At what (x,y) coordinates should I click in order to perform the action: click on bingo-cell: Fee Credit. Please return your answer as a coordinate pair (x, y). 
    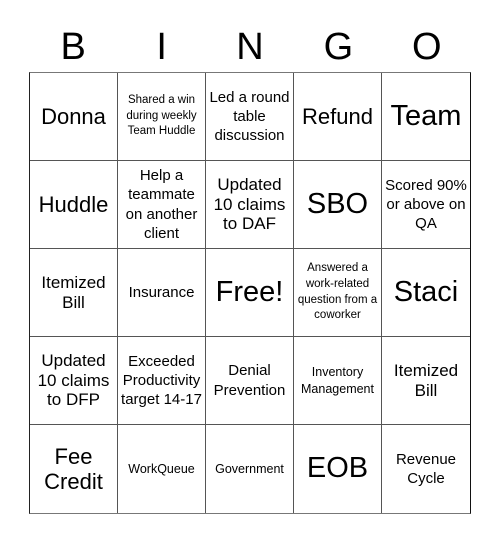
    Looking at the image, I should click on (74, 469).